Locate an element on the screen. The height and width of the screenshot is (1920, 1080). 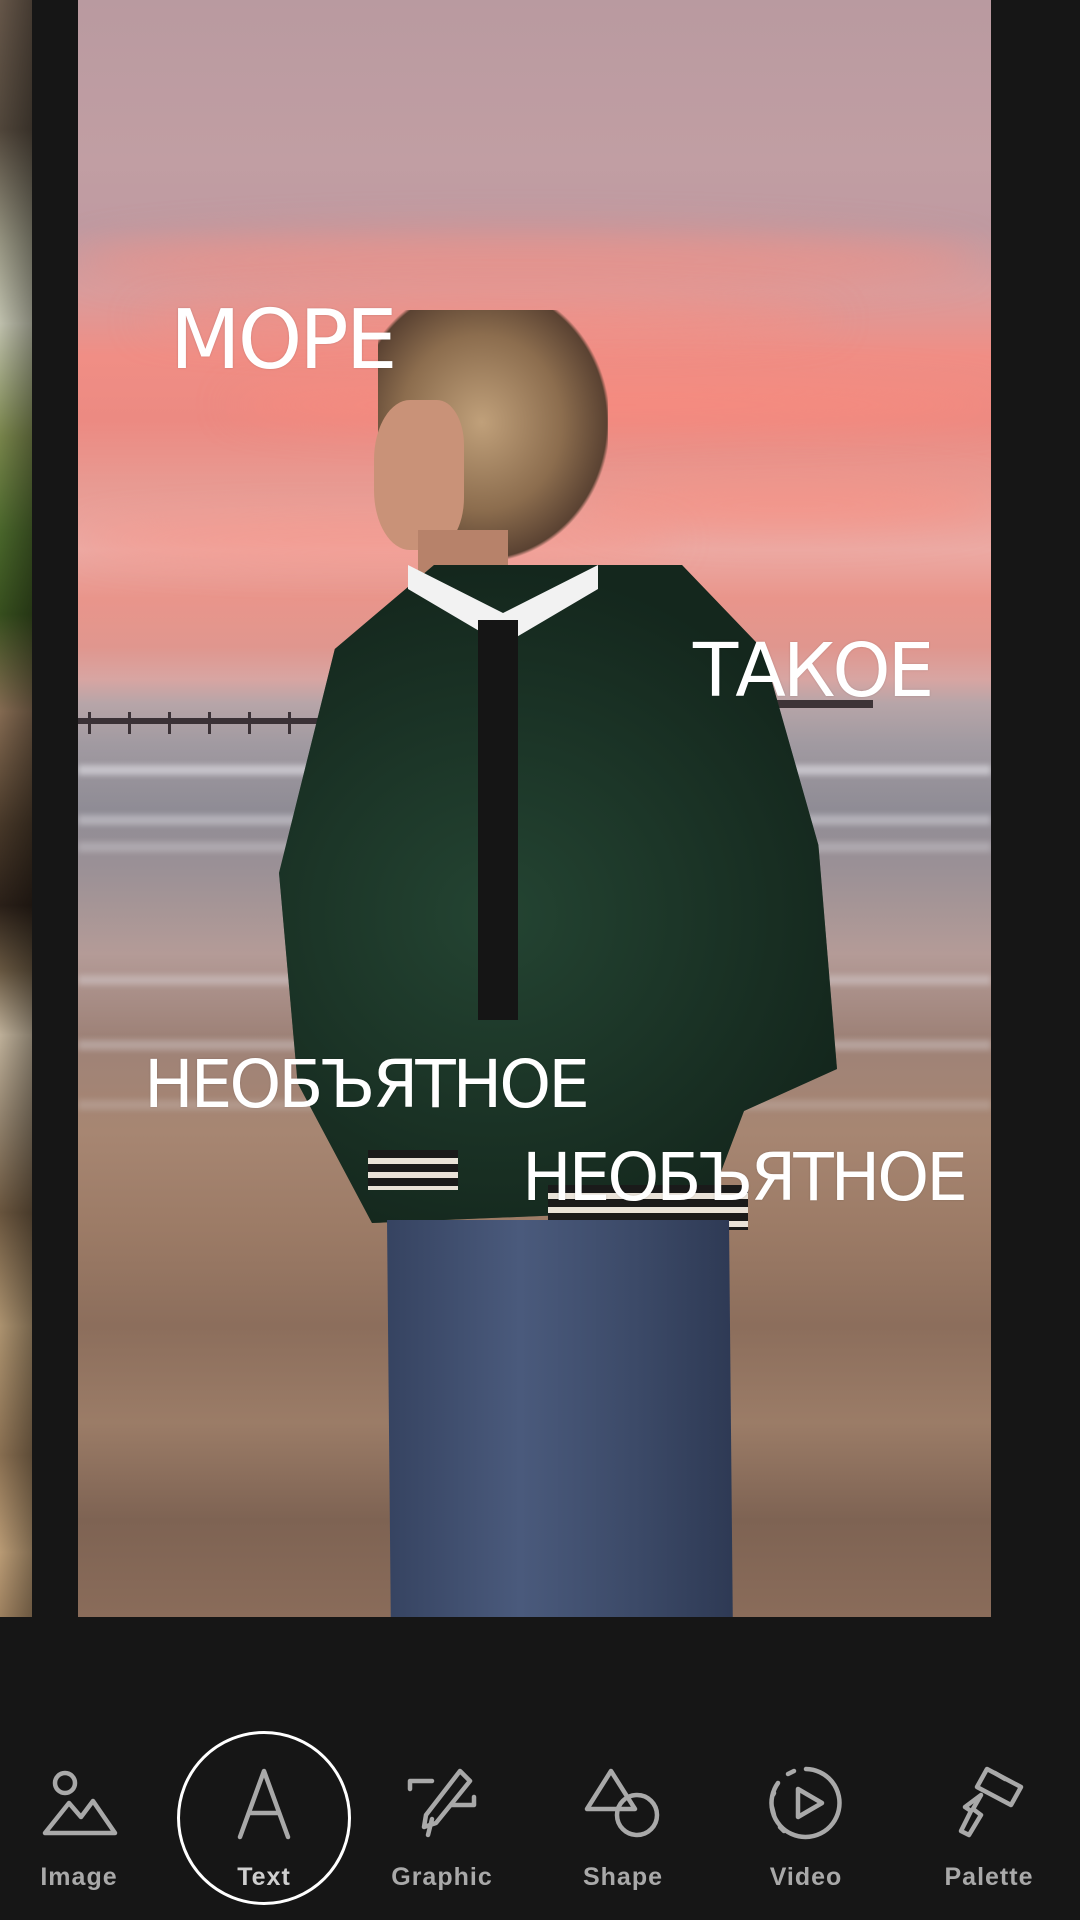
tool-shape-label: Shape is located at coordinates (623, 1877).